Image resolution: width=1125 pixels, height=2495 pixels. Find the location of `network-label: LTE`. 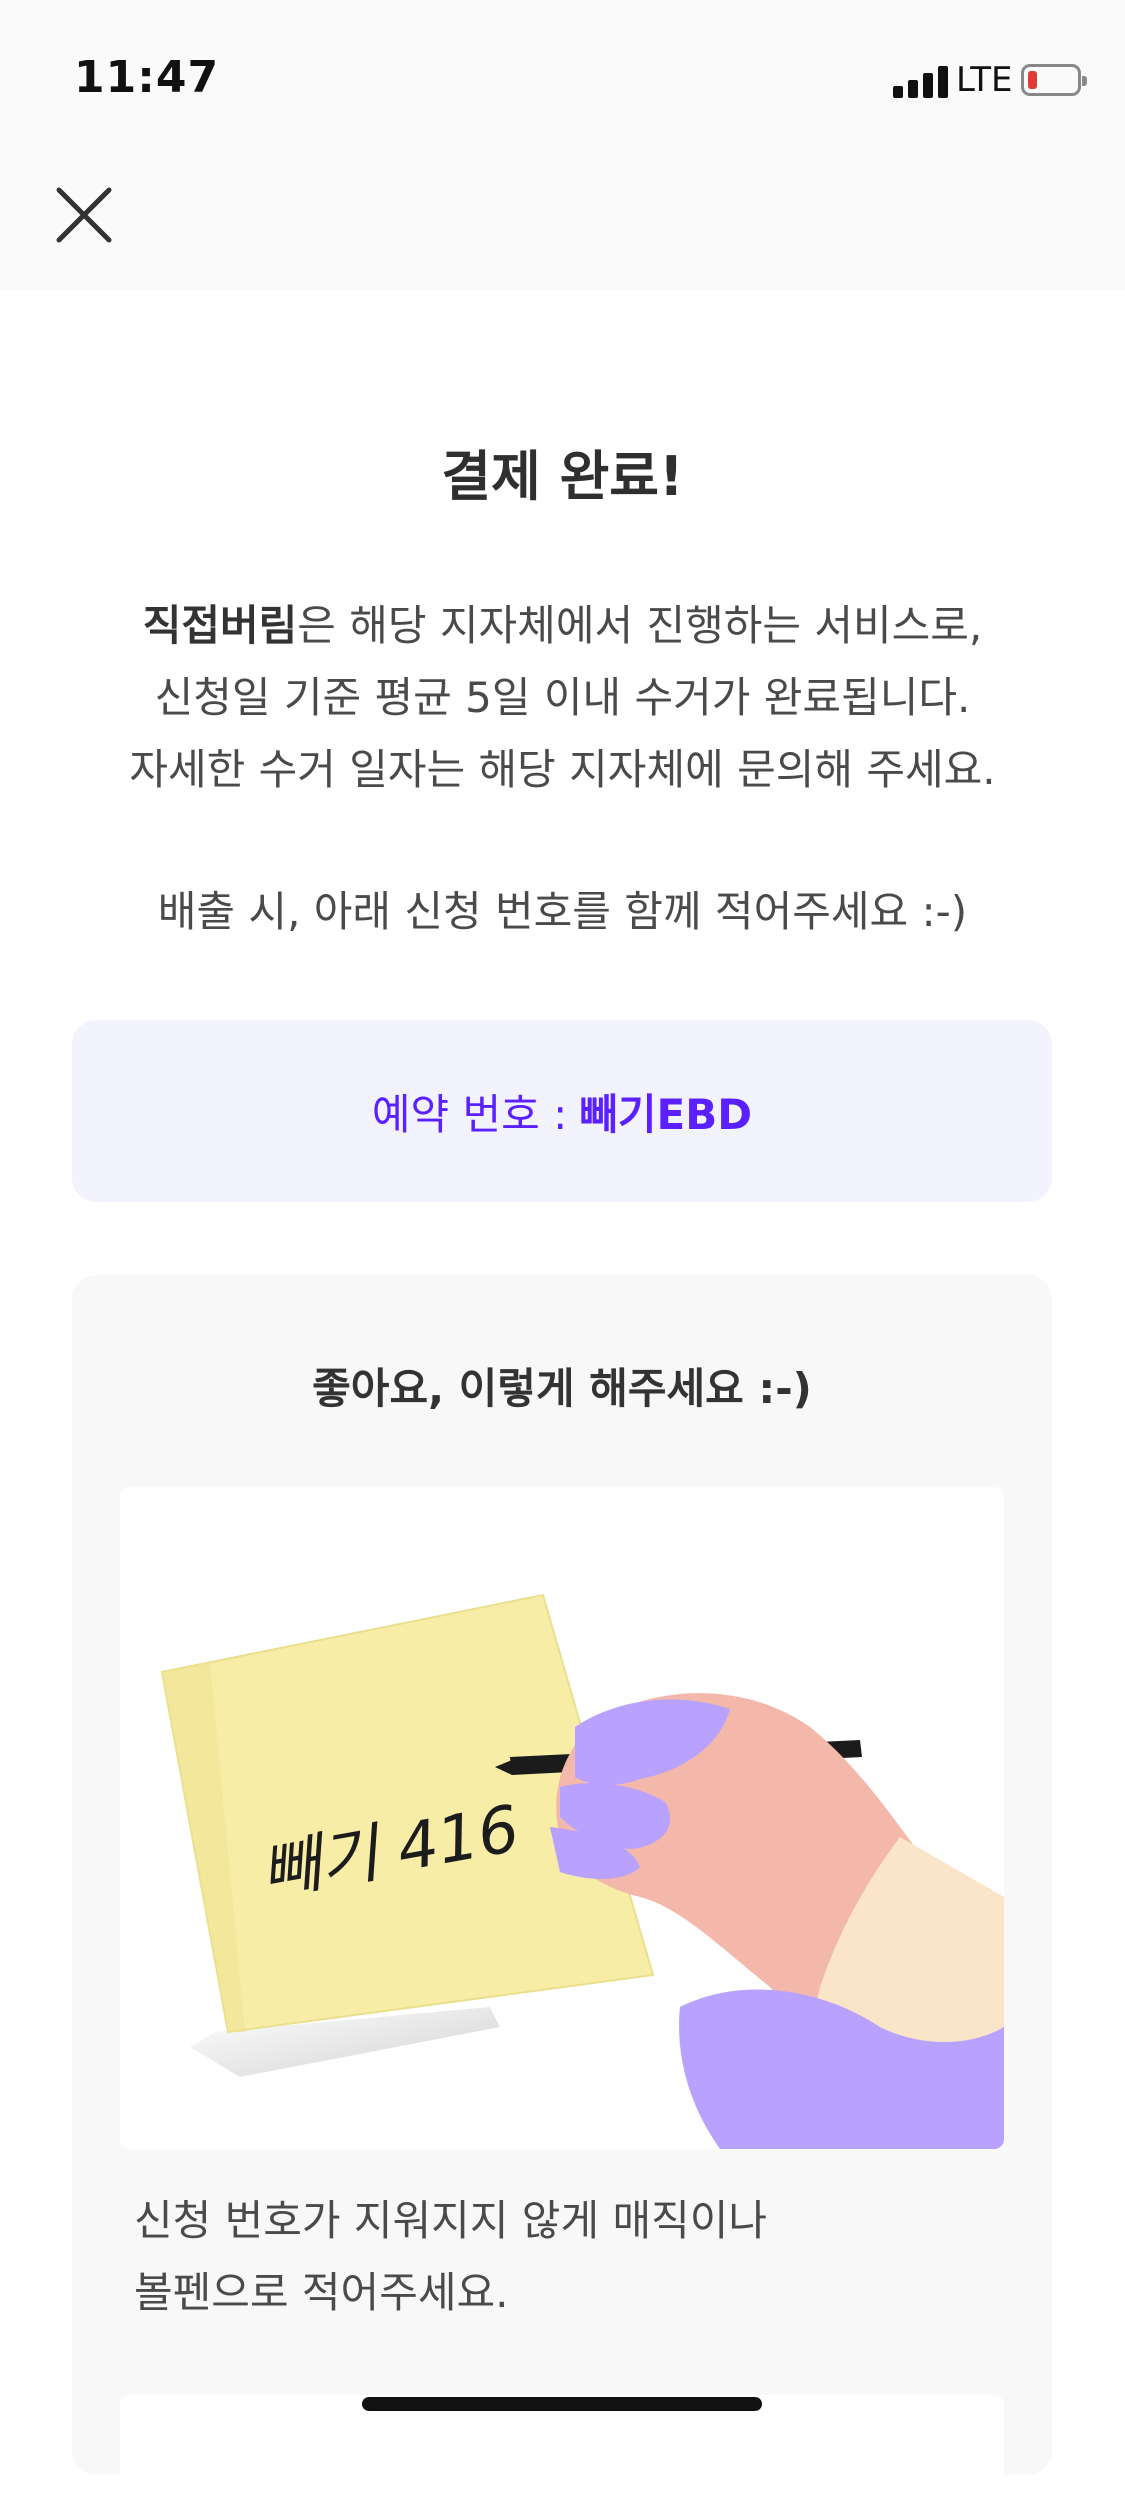

network-label: LTE is located at coordinates (984, 80).